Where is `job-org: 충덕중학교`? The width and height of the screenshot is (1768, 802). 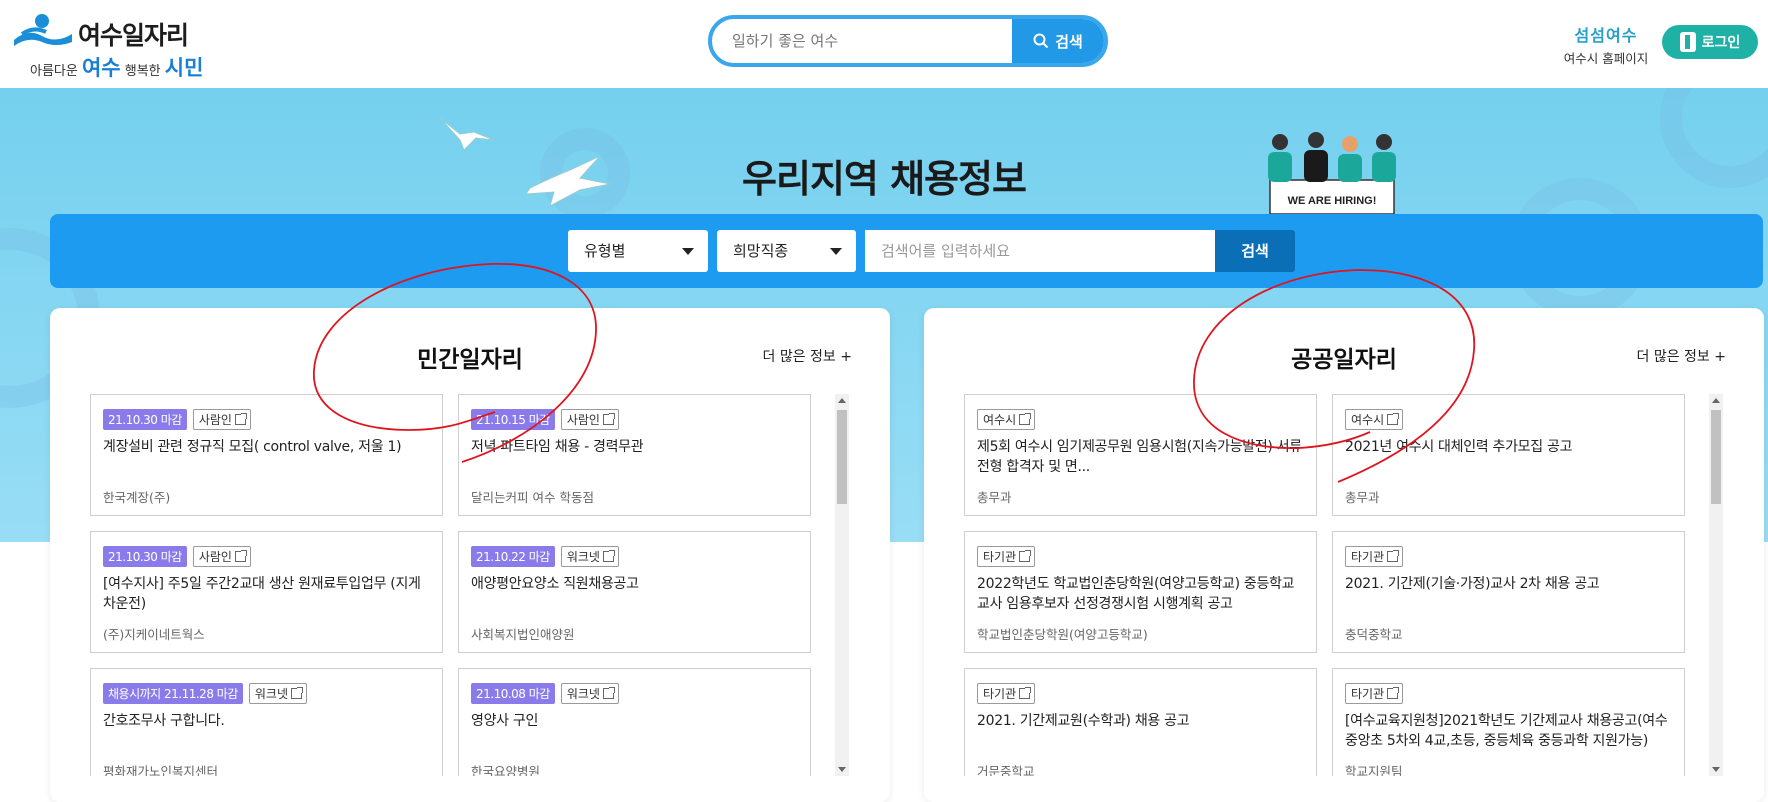 job-org: 충덕중학교 is located at coordinates (1374, 634).